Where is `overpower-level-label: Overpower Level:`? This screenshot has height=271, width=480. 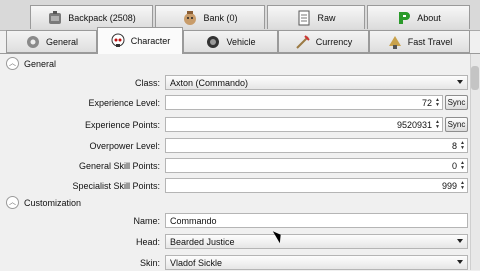 overpower-level-label: Overpower Level: is located at coordinates (124, 146).